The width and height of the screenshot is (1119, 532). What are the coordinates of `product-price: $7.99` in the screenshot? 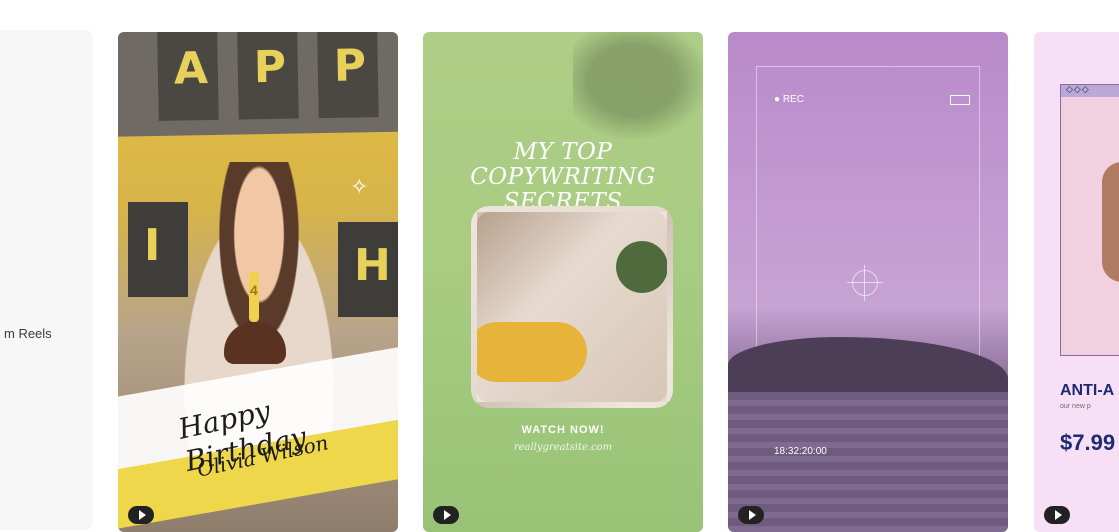 It's located at (1088, 442).